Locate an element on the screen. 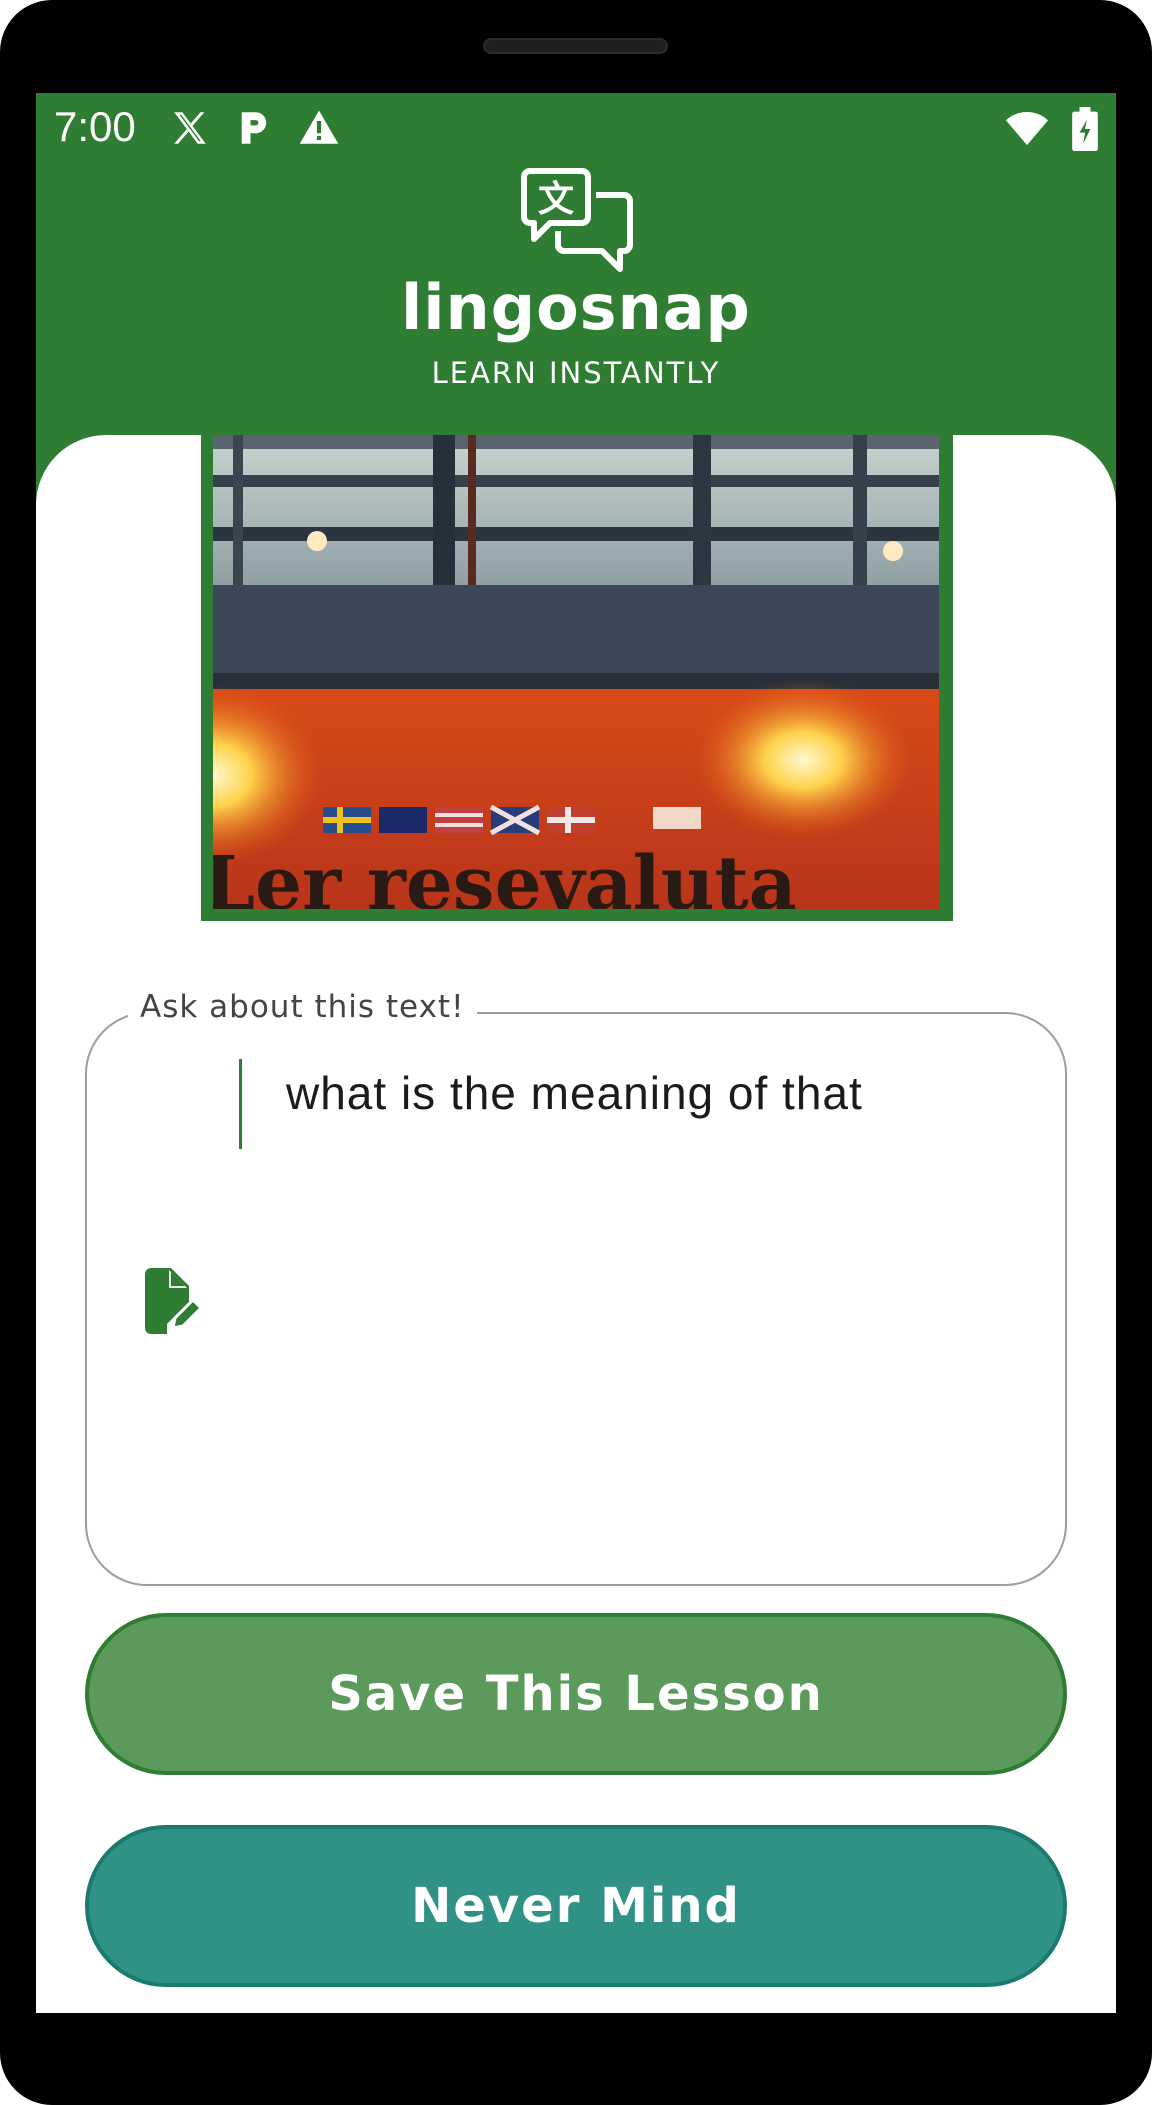 The image size is (1152, 2105). photo-scene: Ler resevaluta is located at coordinates (576, 672).